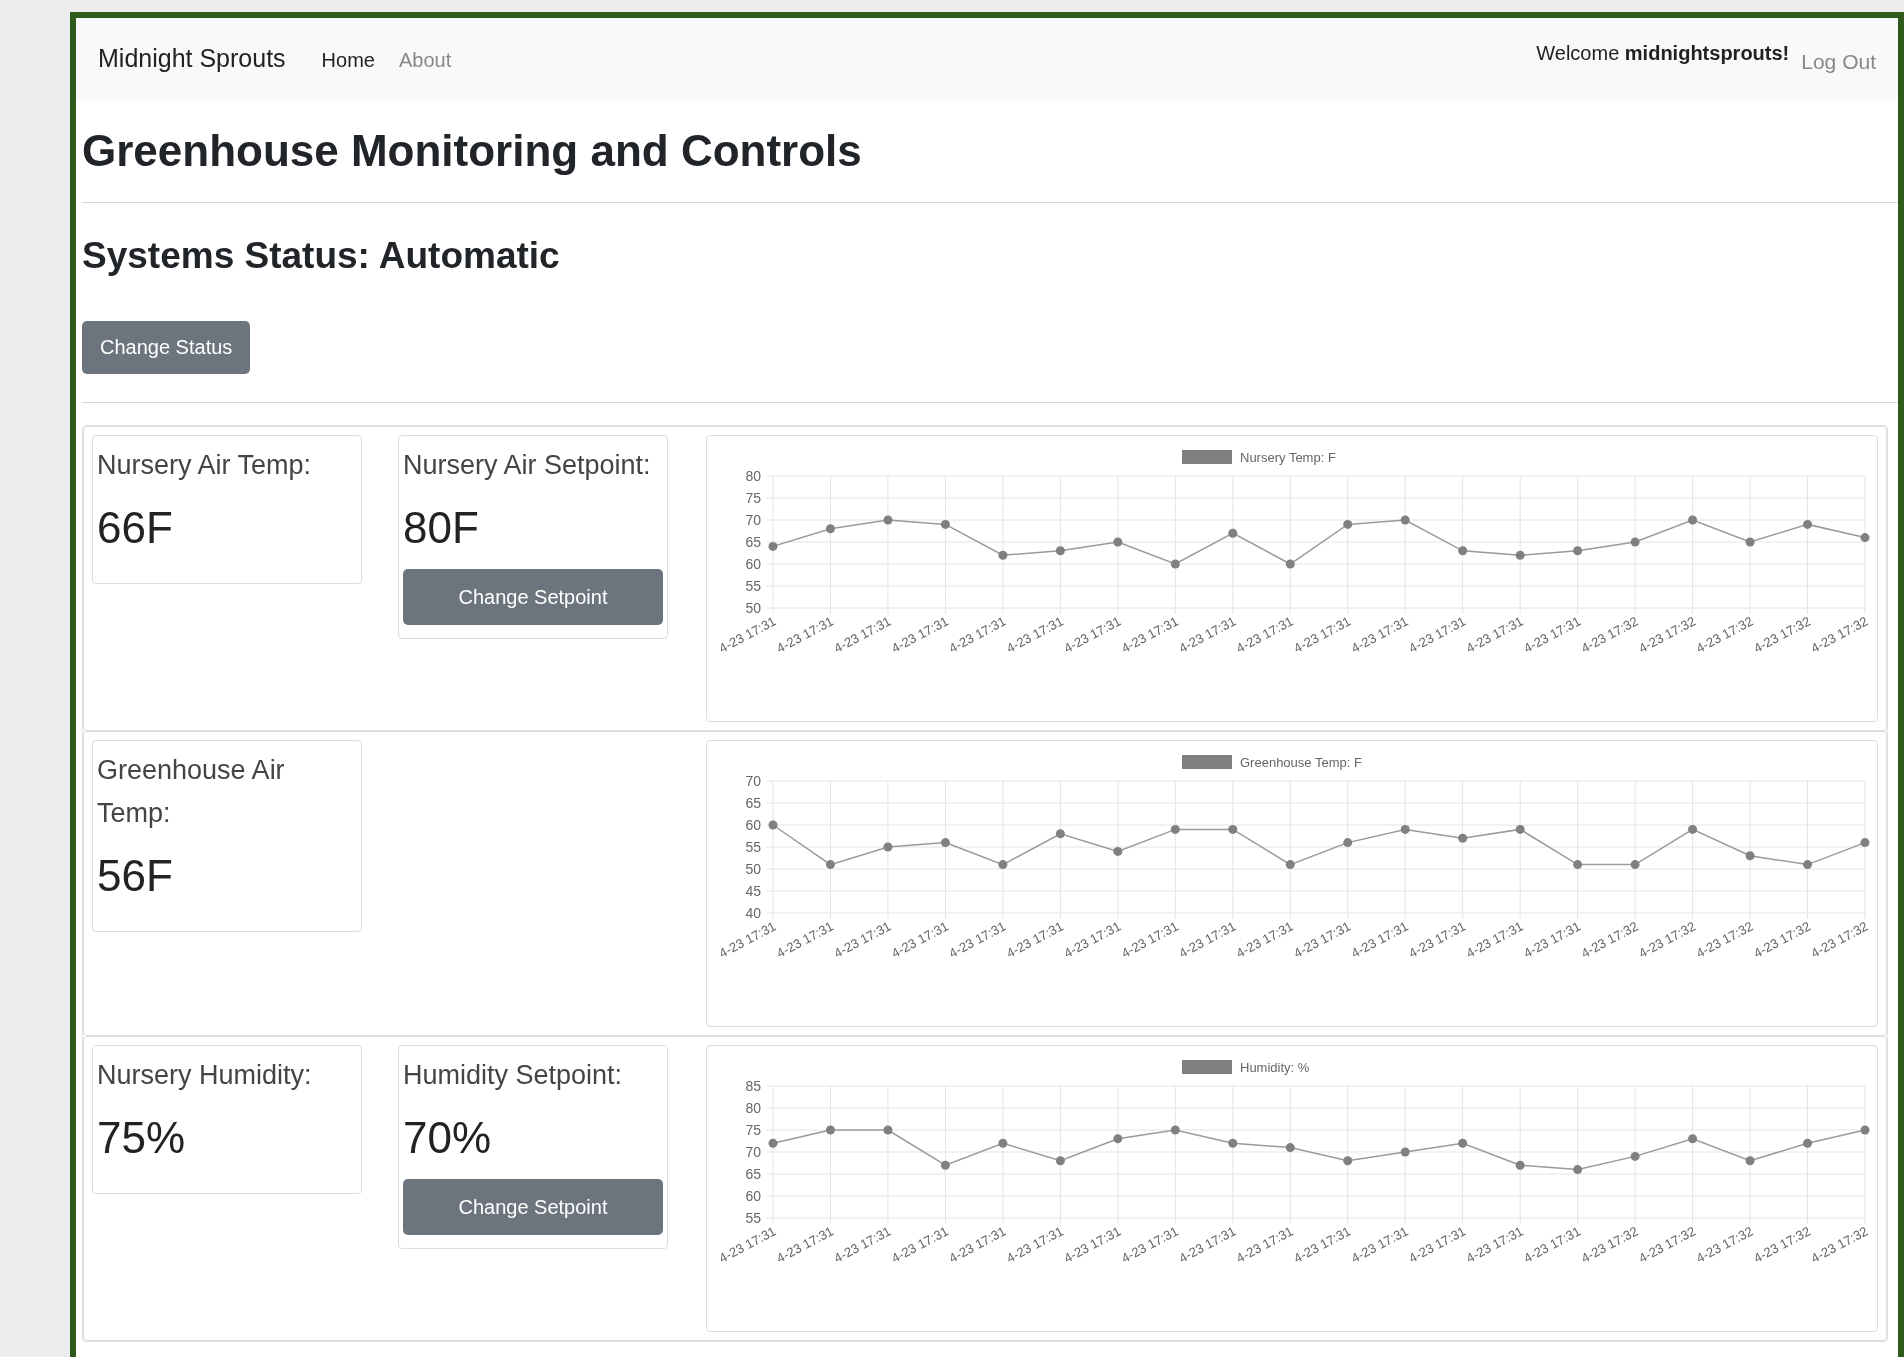 This screenshot has width=1904, height=1357. I want to click on legend-label: Humidity: %, so click(1275, 1067).